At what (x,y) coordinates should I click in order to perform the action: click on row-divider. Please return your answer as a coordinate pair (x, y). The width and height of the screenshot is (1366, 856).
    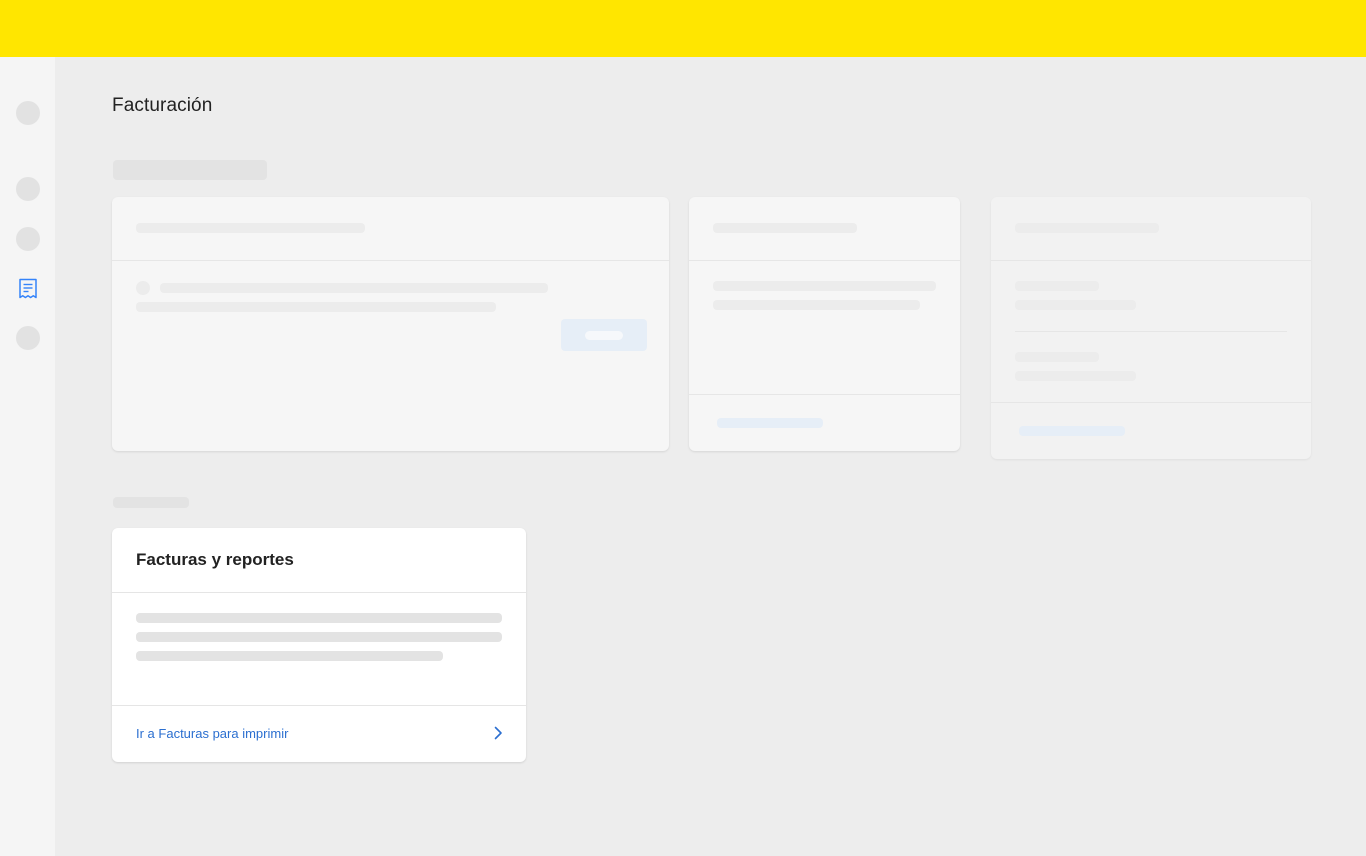
    Looking at the image, I should click on (1151, 331).